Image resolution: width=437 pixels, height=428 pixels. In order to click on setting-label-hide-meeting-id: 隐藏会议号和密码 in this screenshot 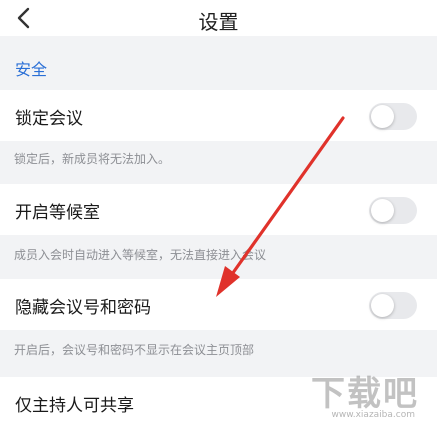, I will do `click(83, 308)`.